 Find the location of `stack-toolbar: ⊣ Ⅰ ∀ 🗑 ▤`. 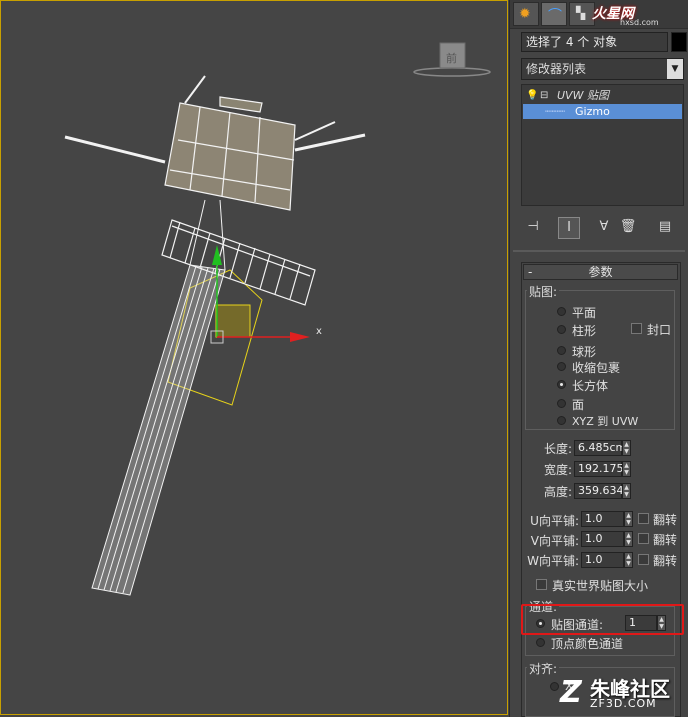

stack-toolbar: ⊣ Ⅰ ∀ 🗑 ▤ is located at coordinates (599, 228).